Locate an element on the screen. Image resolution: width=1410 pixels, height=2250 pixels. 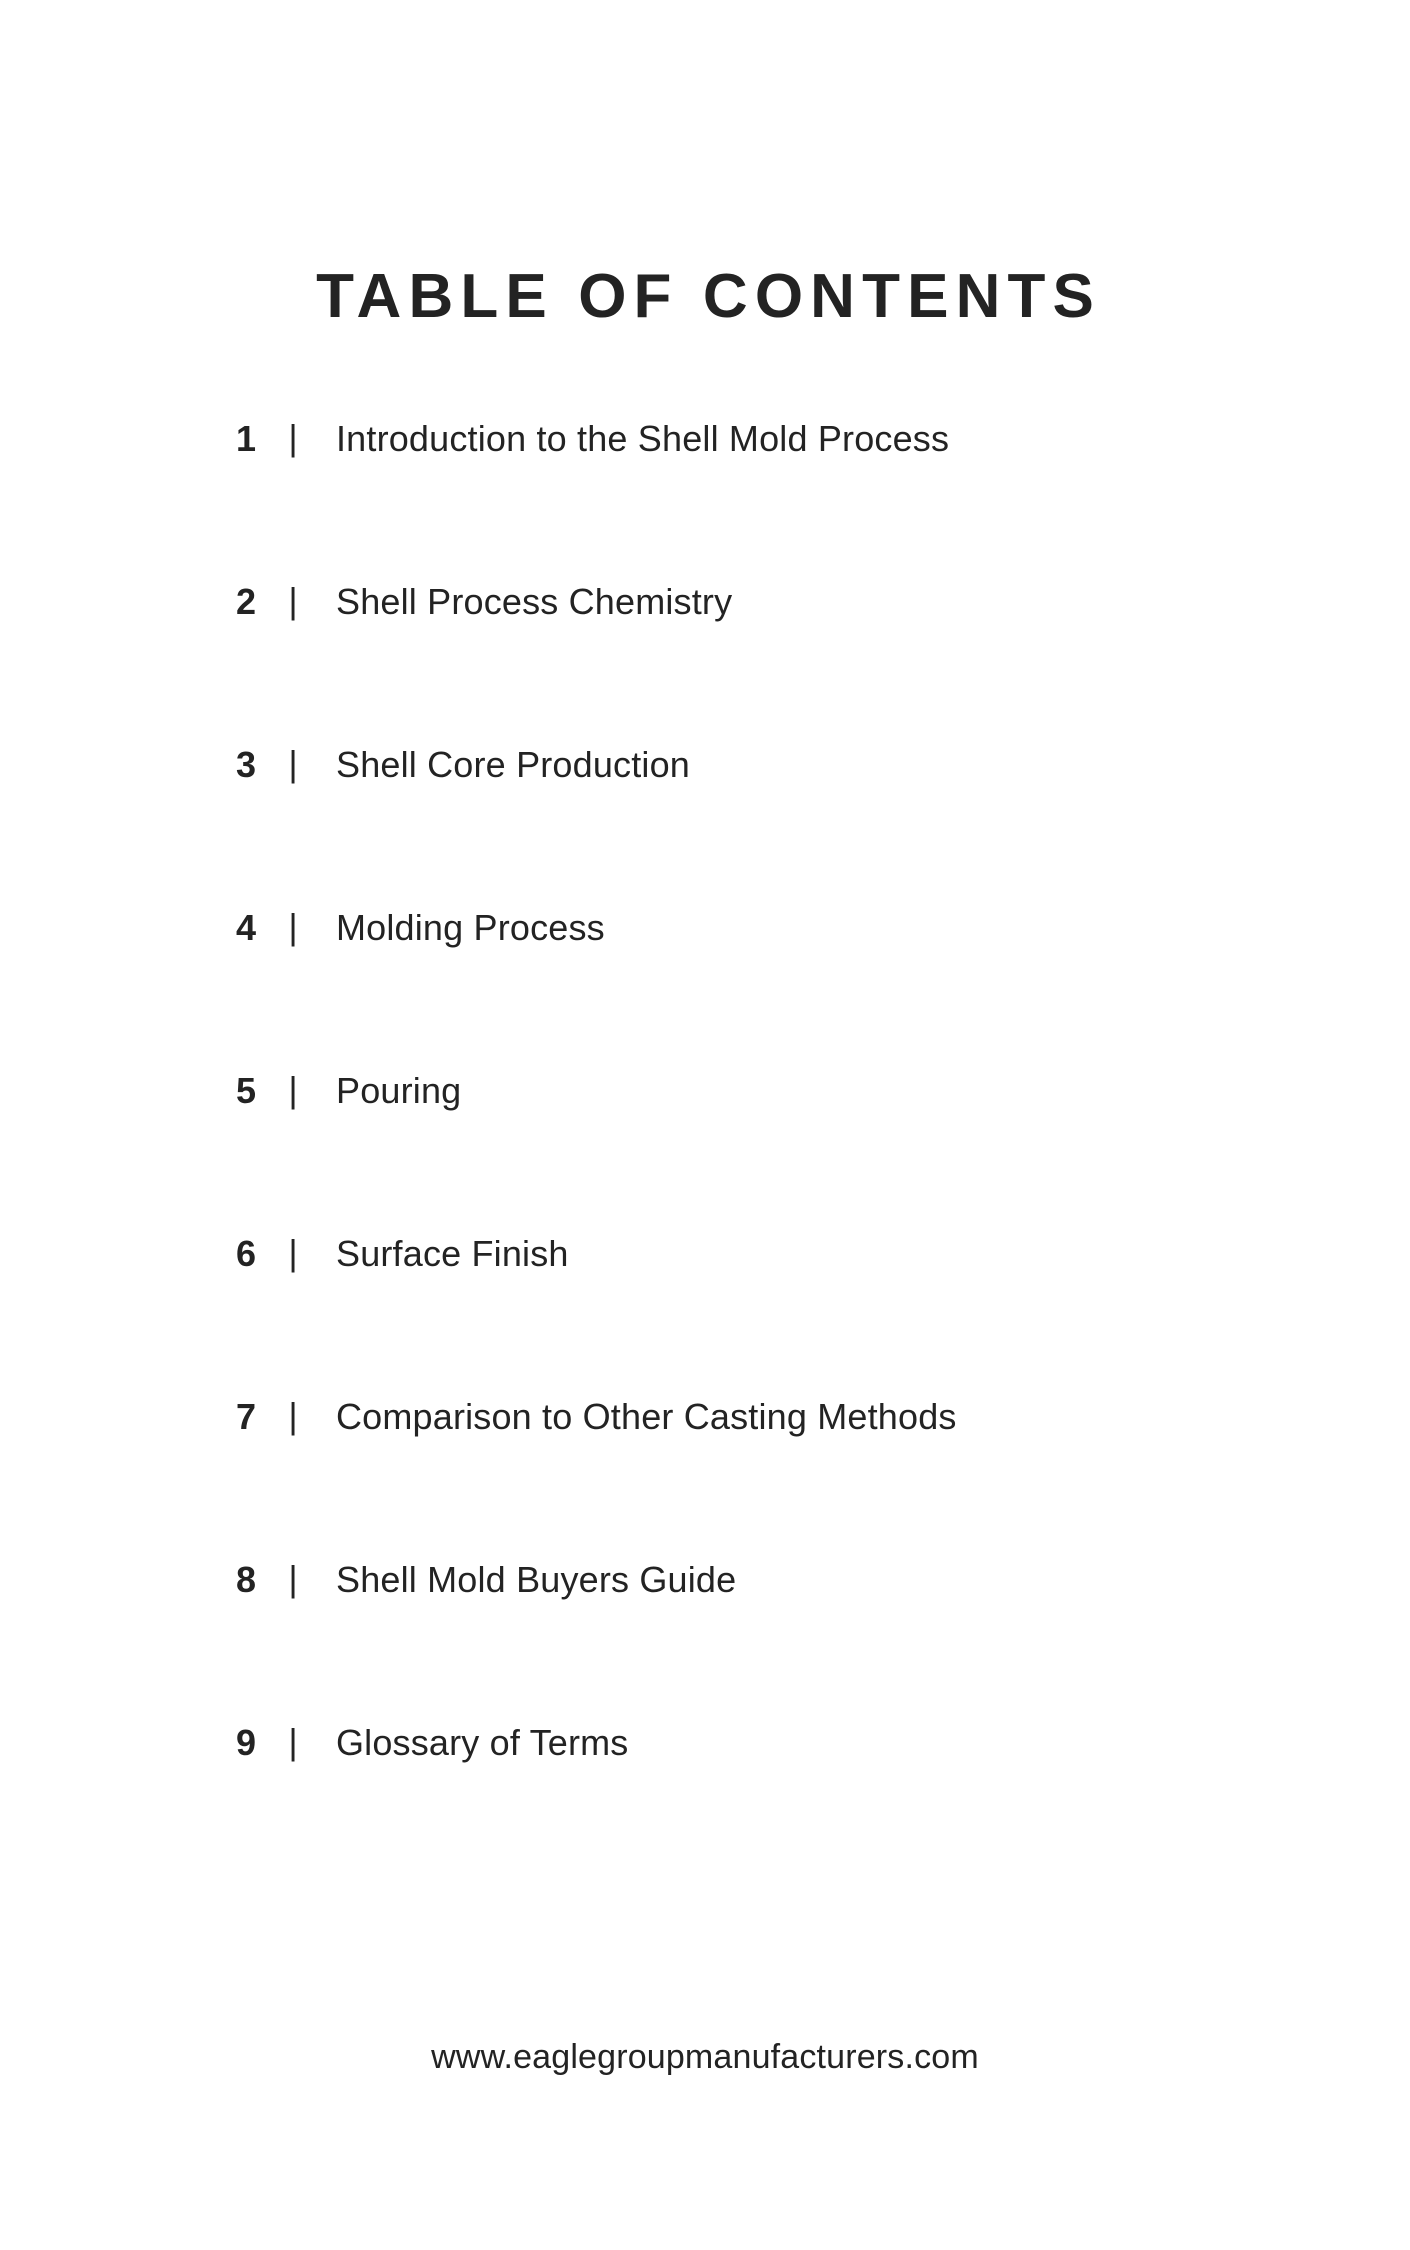
toc-entry-4: 4 | Molding Process is located at coordinates (705, 988).